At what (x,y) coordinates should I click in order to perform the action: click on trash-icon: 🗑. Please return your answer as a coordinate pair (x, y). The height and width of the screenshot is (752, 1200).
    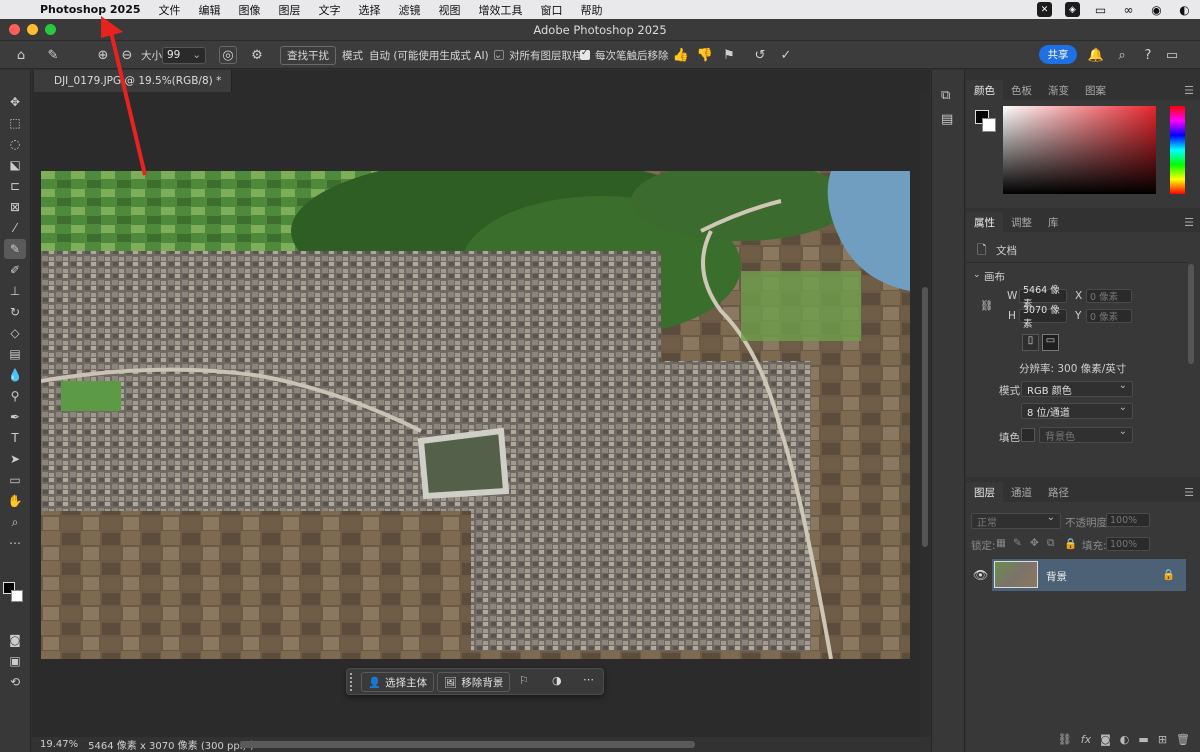
    Looking at the image, I should click on (1183, 741).